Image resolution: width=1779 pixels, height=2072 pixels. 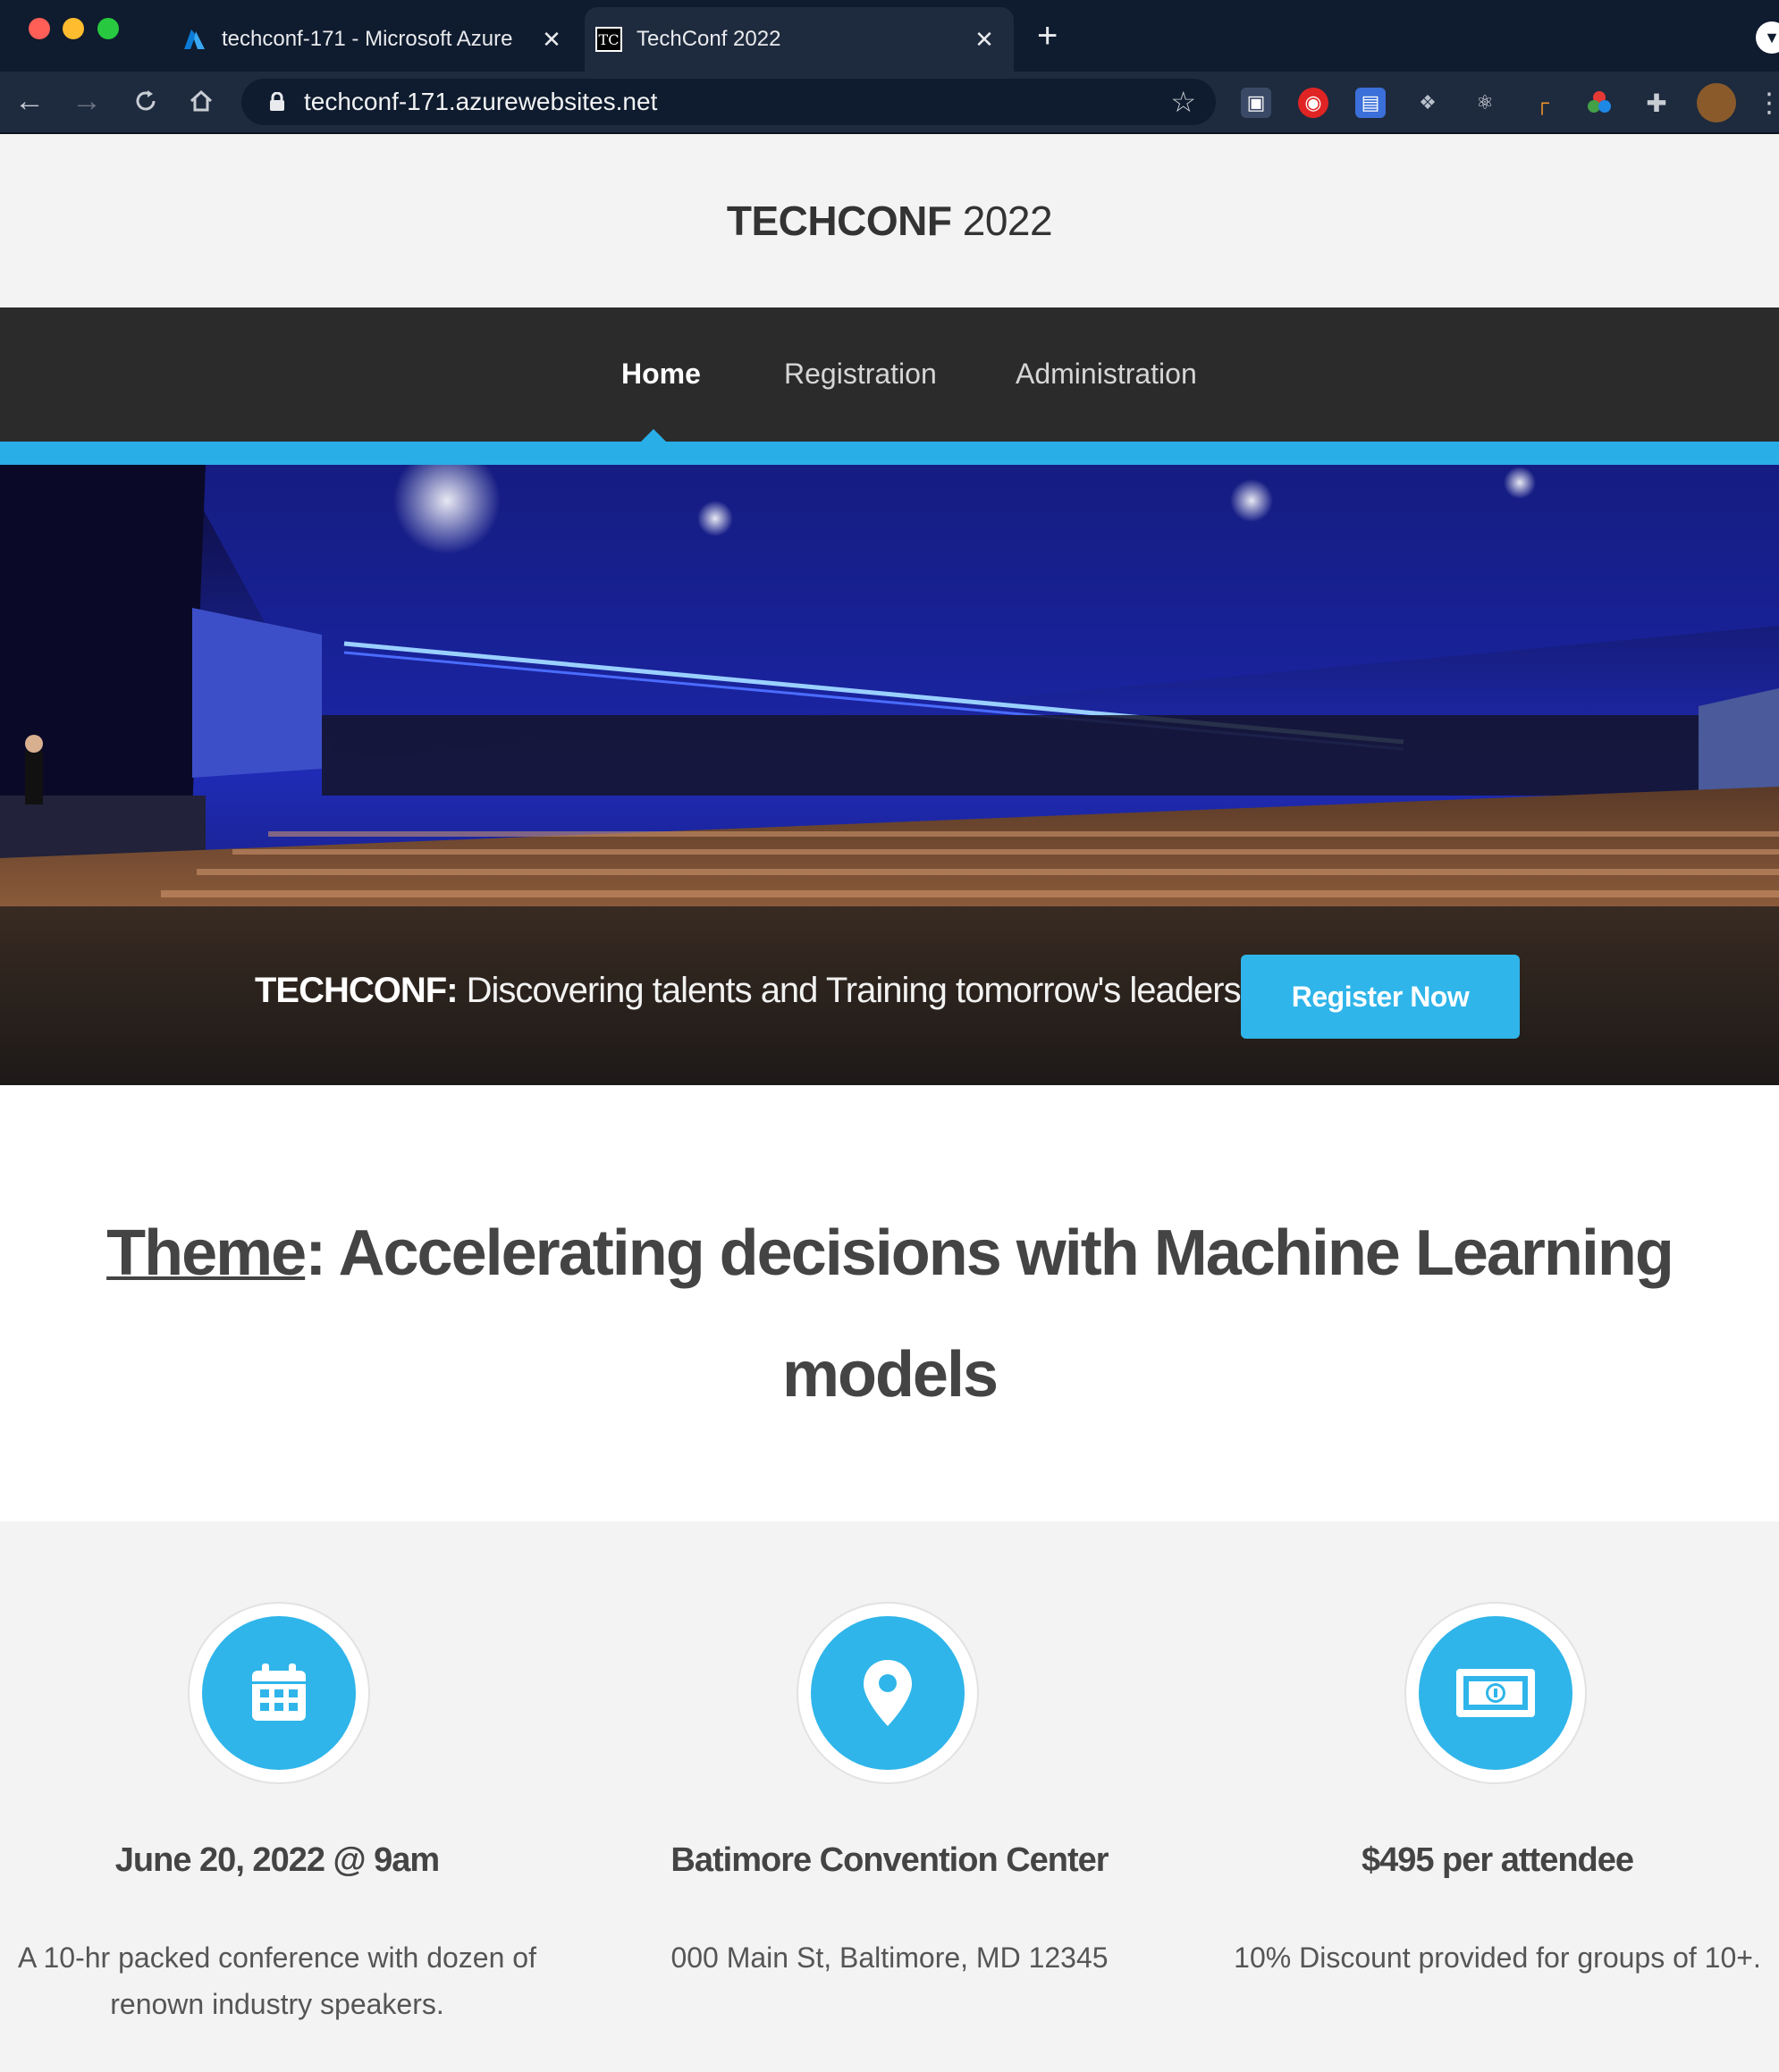 I want to click on logo-bold: TECHCONF, so click(x=839, y=221).